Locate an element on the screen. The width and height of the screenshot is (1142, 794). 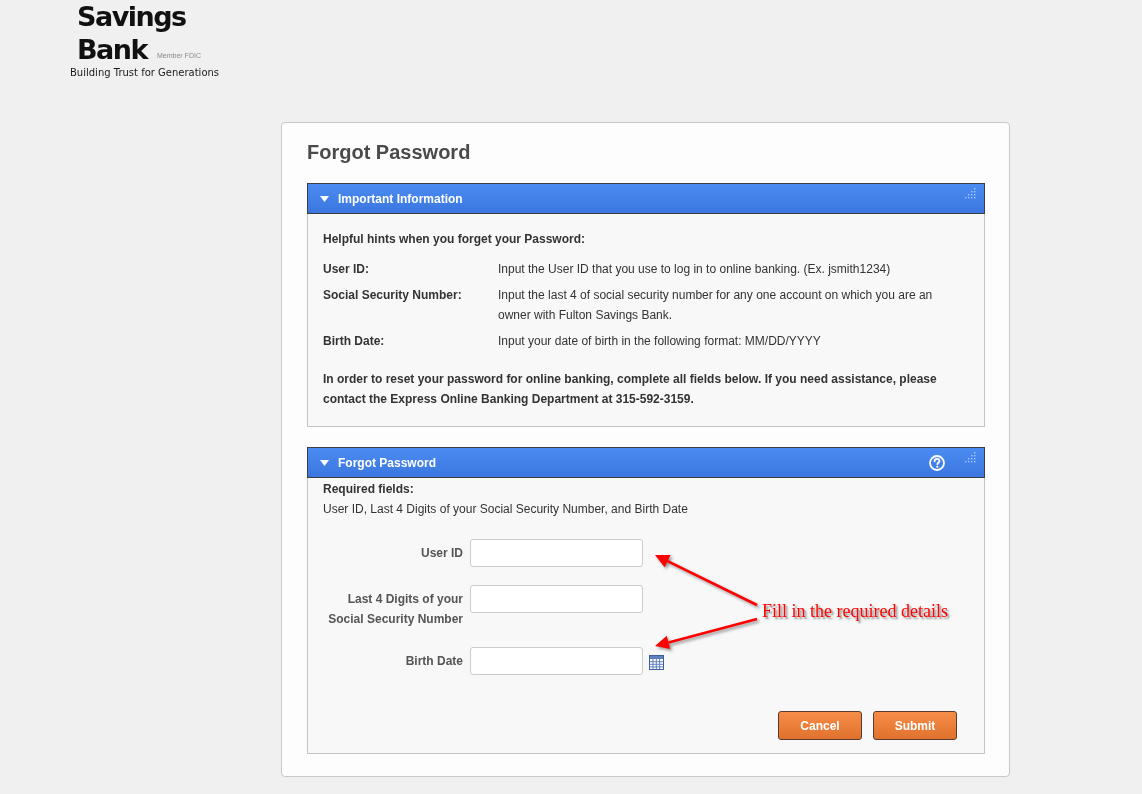
hint-text: Input the last 4 of social security number for any one account on which you are an owner with Fulton Savings Bank. is located at coordinates (716, 305).